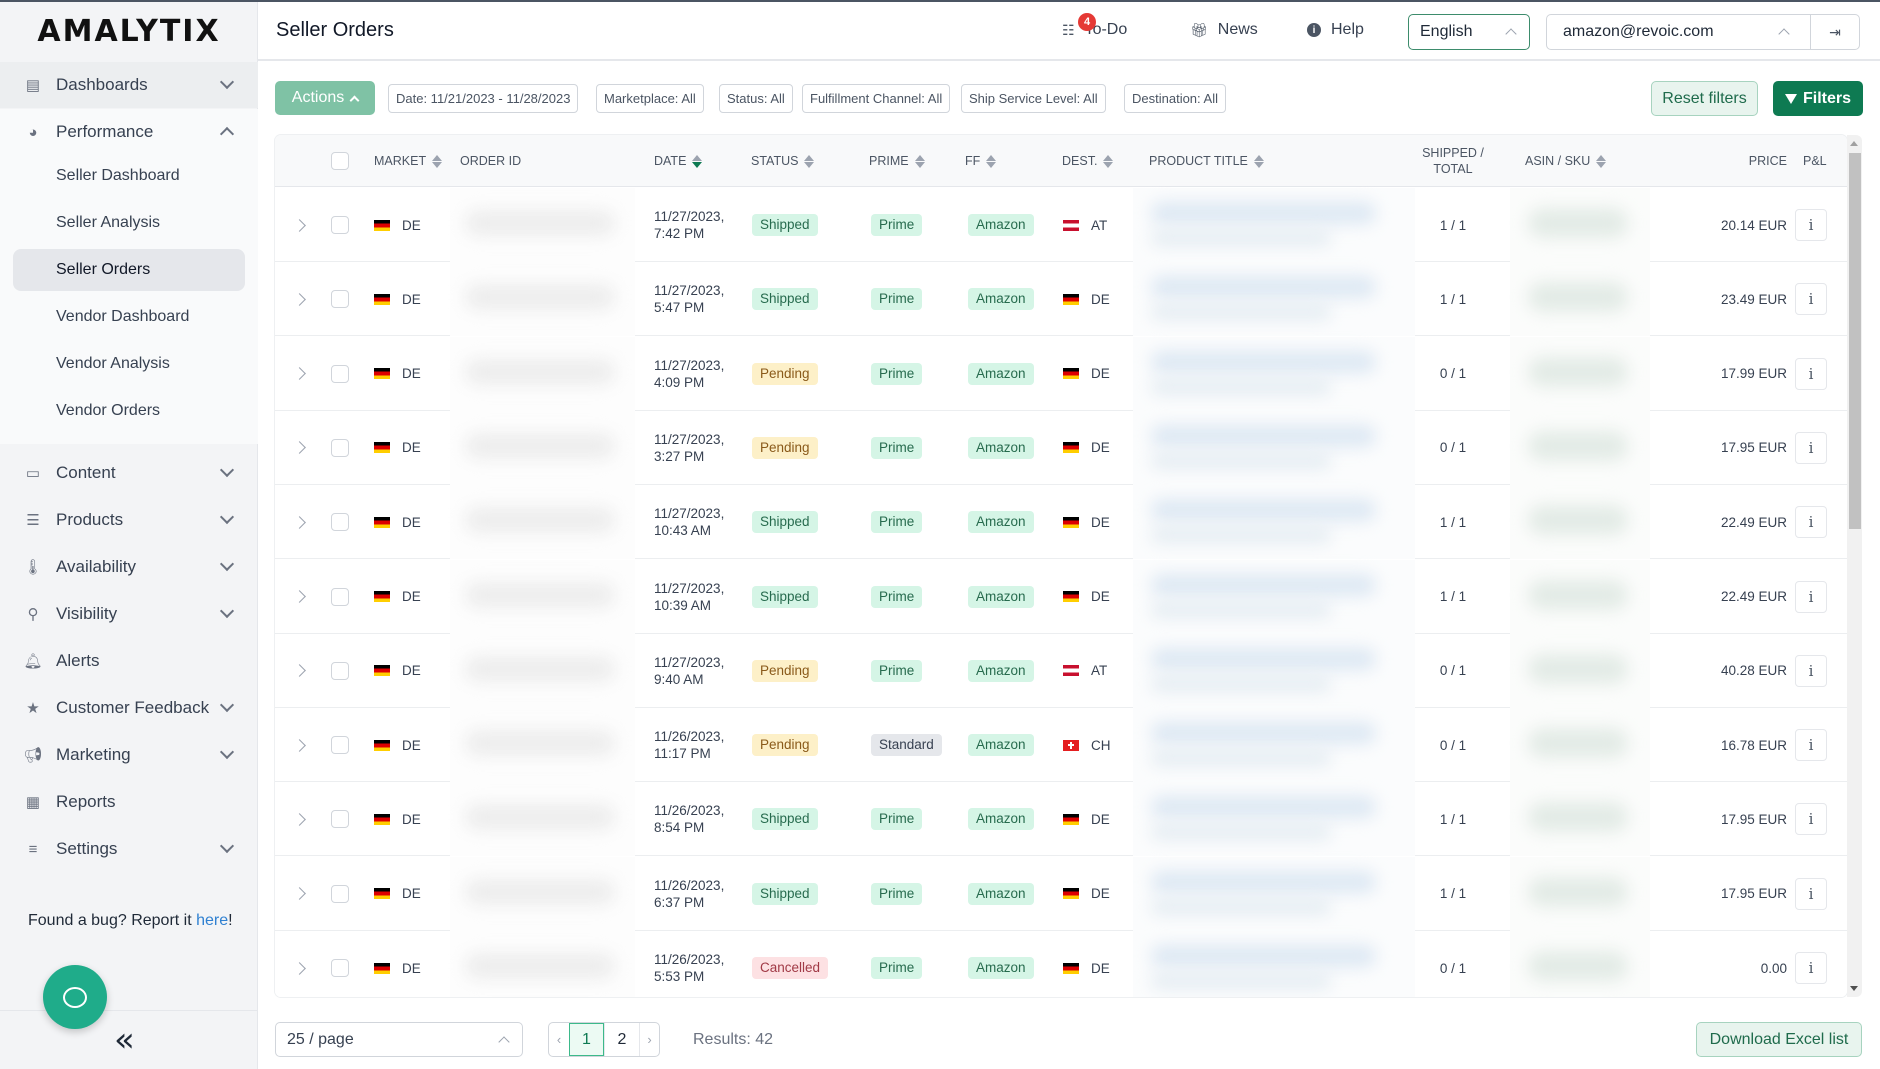 The height and width of the screenshot is (1069, 1880). I want to click on sidebar-item-alerts: 🔔︎ Alerts, so click(129, 661).